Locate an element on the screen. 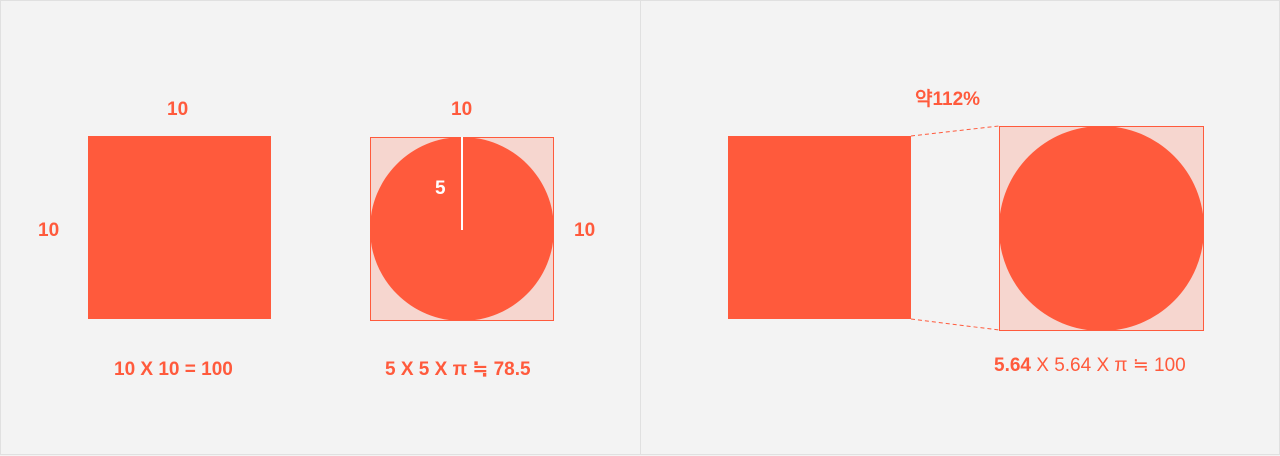 The width and height of the screenshot is (1280, 456). circle-top-label: 10 is located at coordinates (462, 109).